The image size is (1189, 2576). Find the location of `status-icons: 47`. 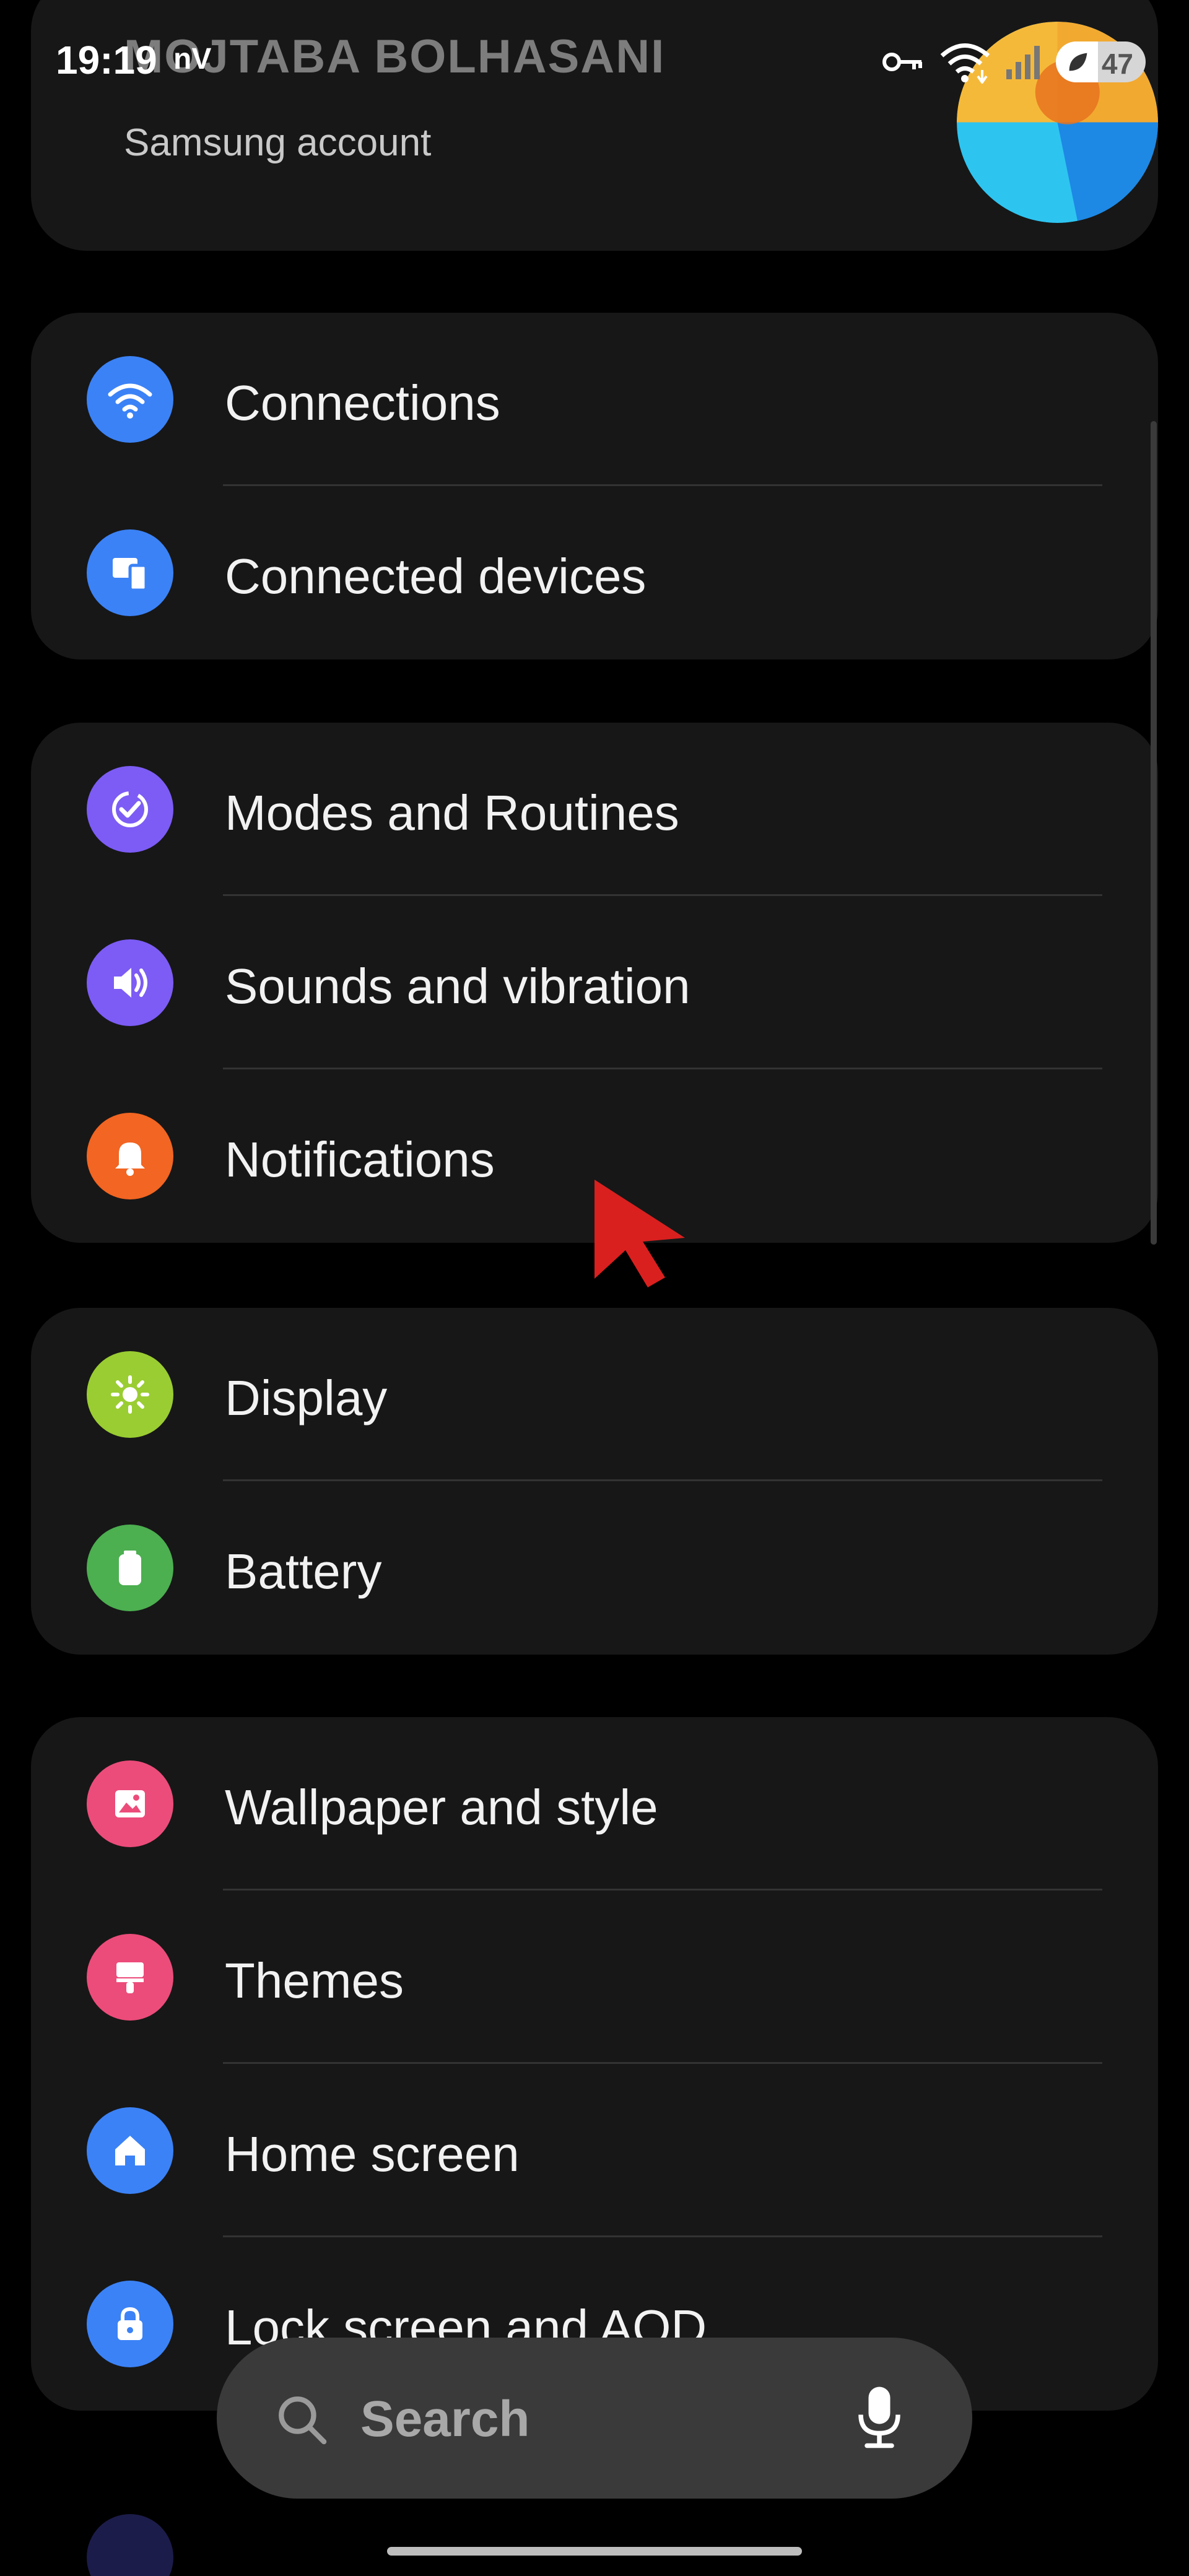

status-icons: 47 is located at coordinates (1014, 62).